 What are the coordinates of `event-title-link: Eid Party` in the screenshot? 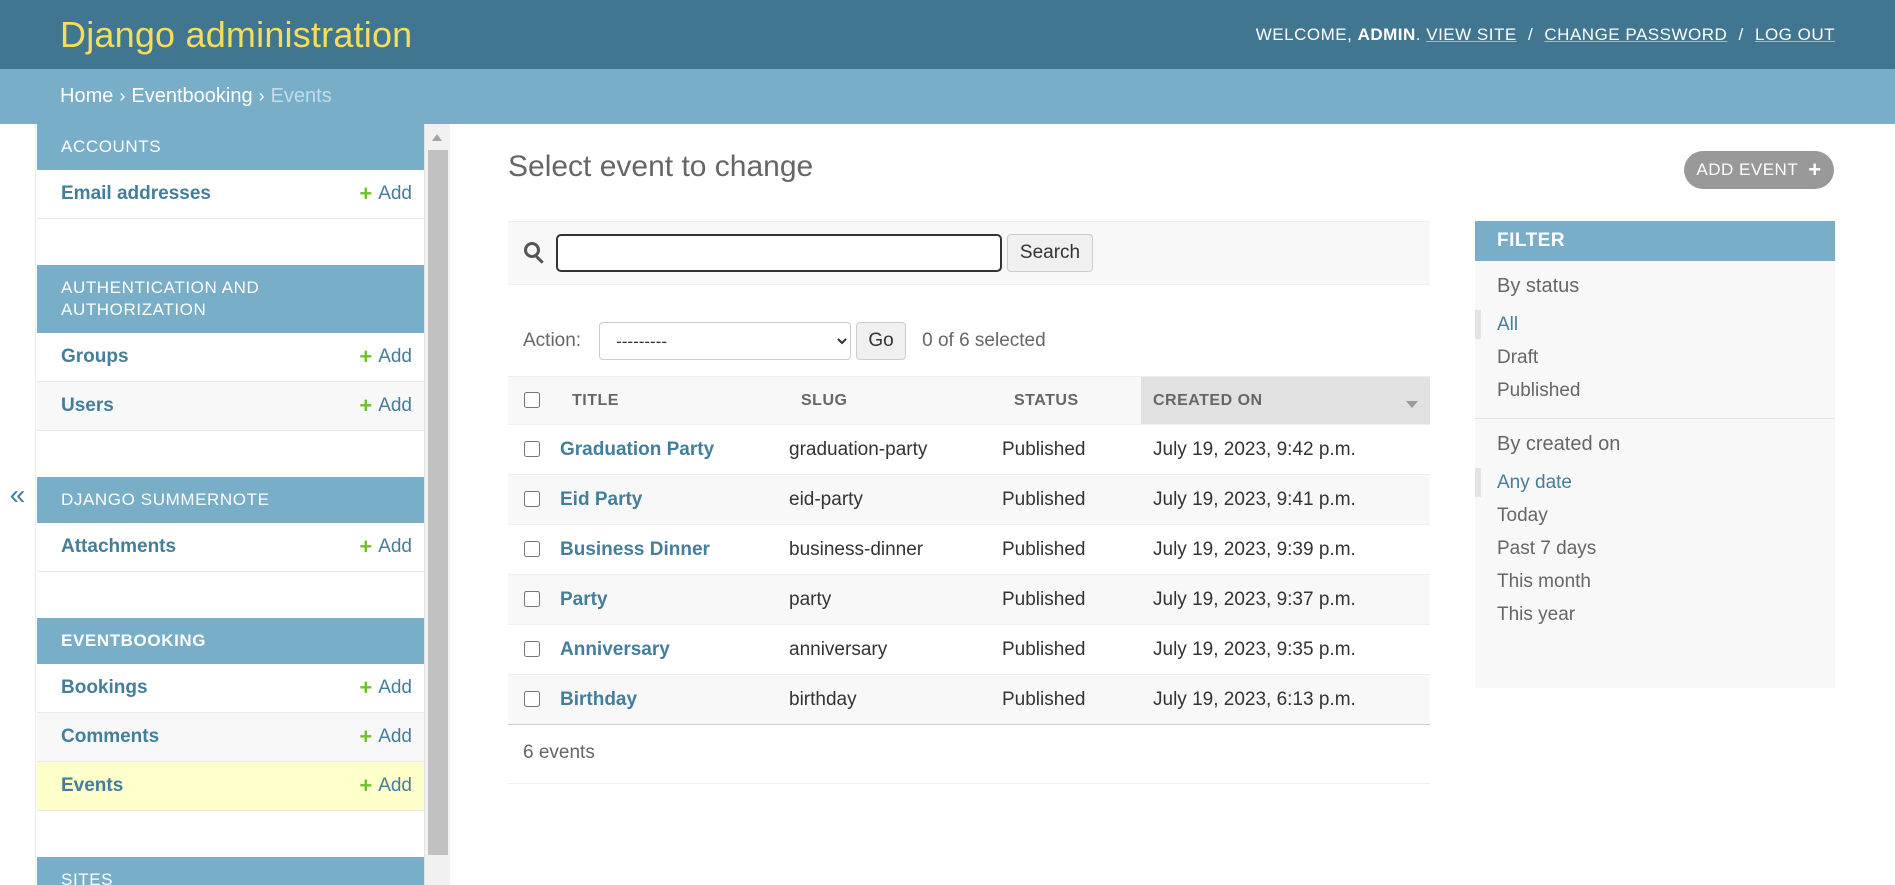 It's located at (601, 499).